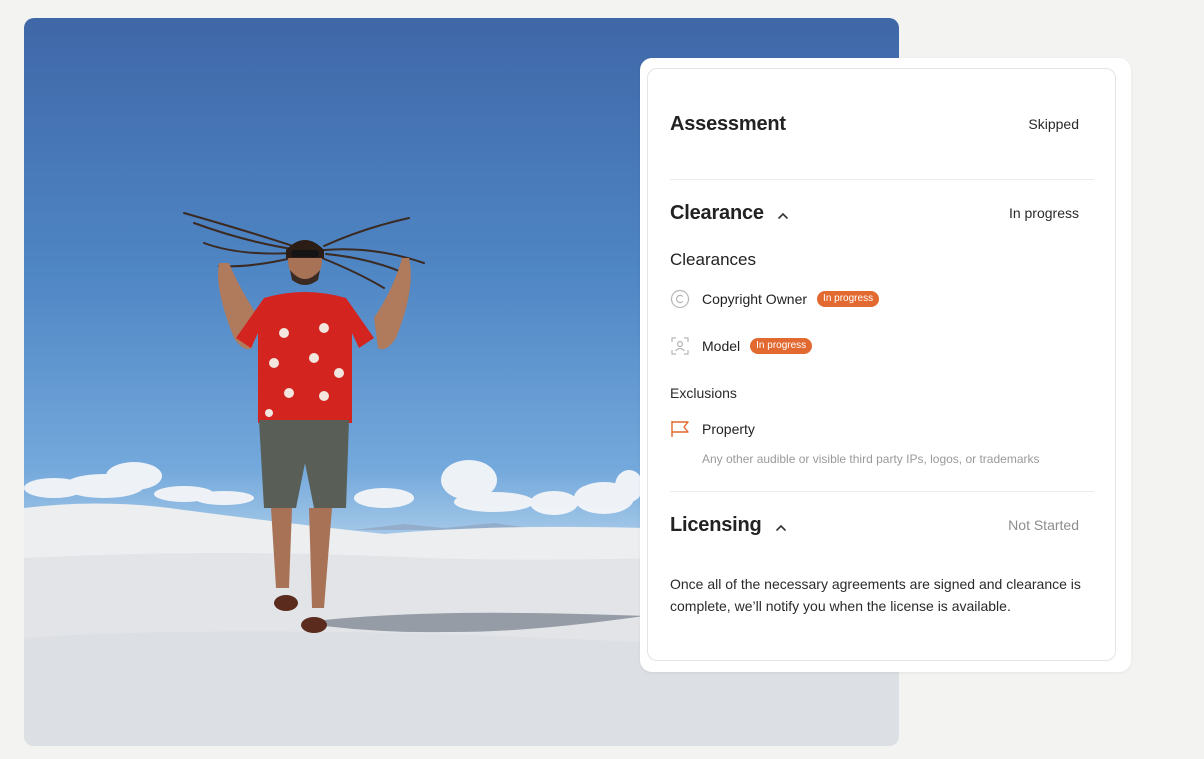 This screenshot has width=1204, height=759. Describe the element at coordinates (874, 525) in the screenshot. I see `licensing-section-header: Licensing Not Started` at that location.